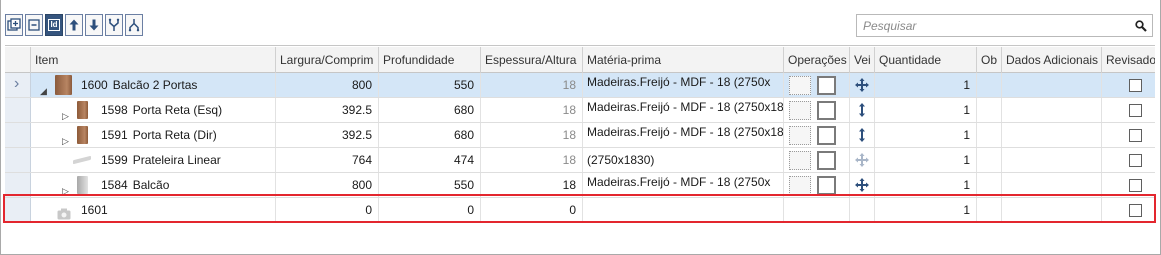 This screenshot has height=255, width=1161. I want to click on move-up-button, so click(74, 25).